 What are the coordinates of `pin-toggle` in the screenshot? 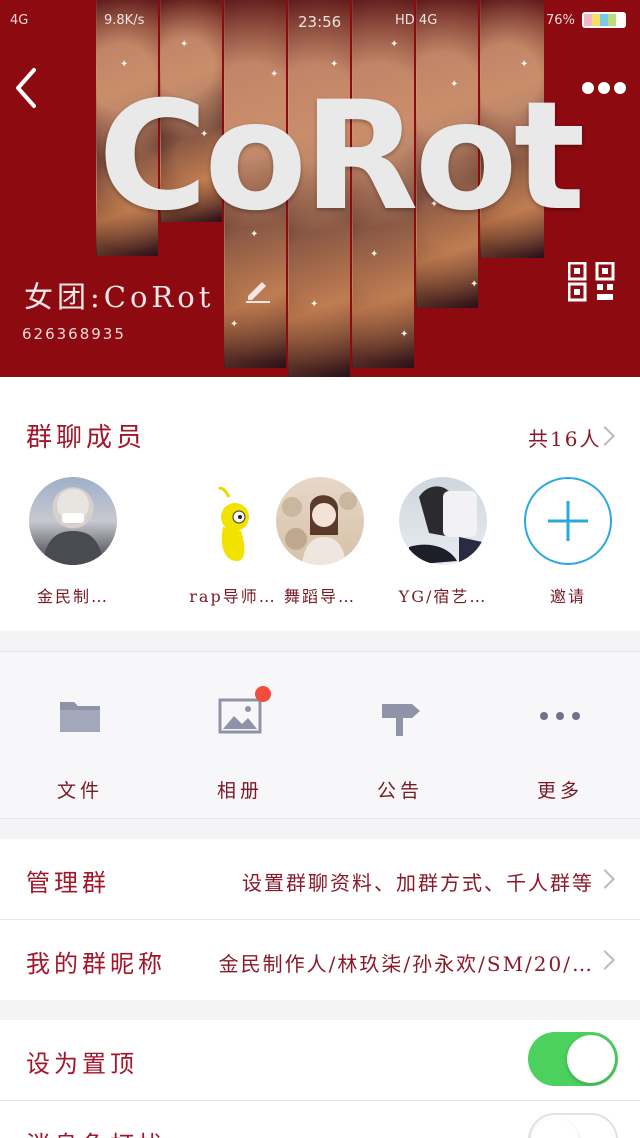 It's located at (573, 1059).